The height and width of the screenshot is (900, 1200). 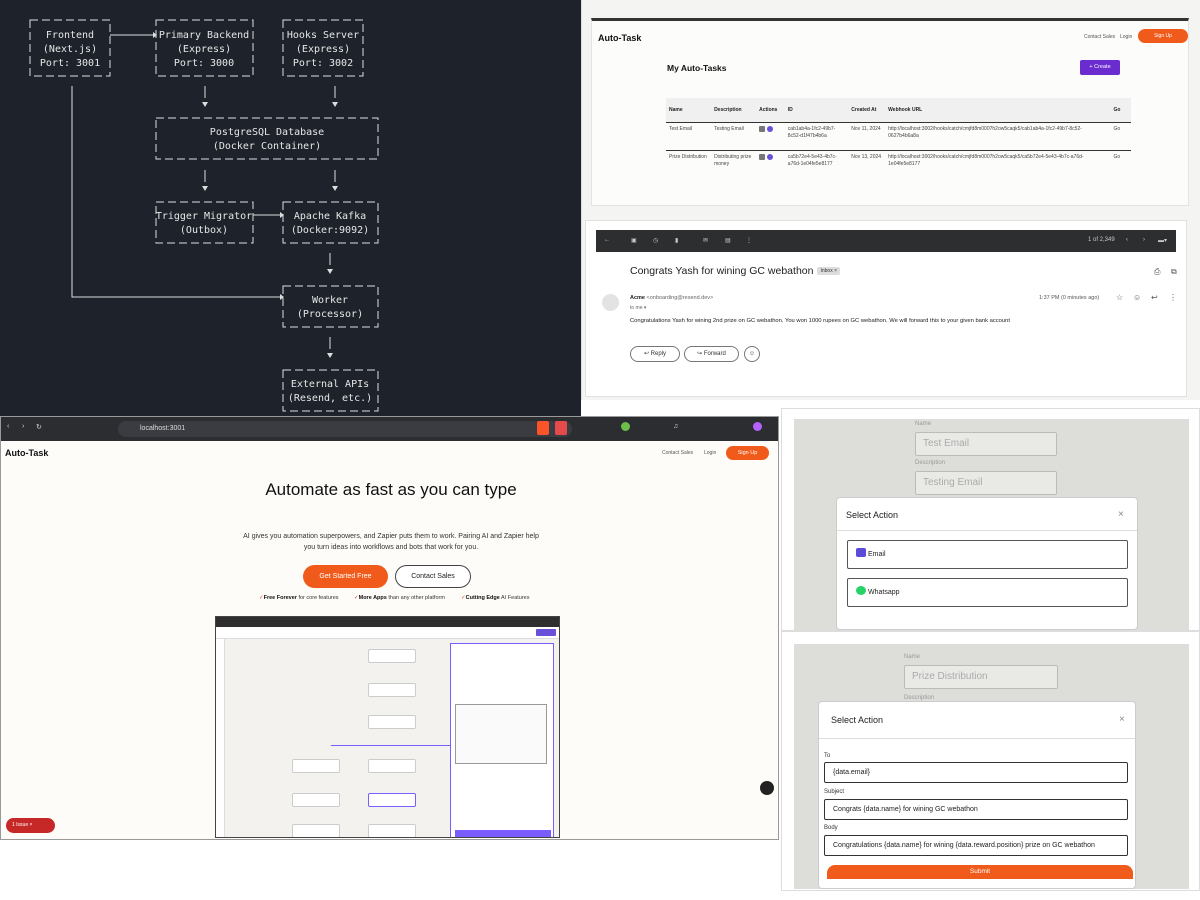 I want to click on move-to-icon: ▤, so click(x=728, y=240).